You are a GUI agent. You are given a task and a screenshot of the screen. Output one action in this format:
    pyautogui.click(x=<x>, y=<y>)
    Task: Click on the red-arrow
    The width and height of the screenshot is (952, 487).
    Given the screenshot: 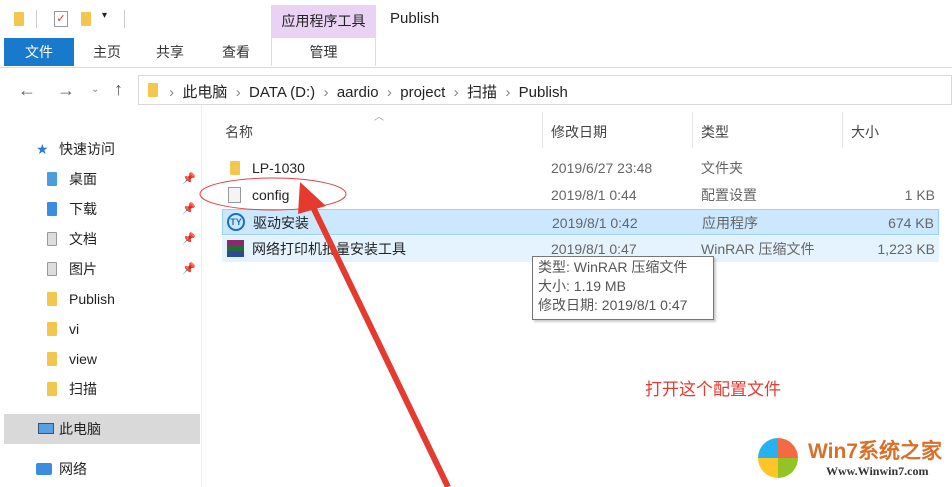 What is the action you would take?
    pyautogui.click(x=380, y=345)
    